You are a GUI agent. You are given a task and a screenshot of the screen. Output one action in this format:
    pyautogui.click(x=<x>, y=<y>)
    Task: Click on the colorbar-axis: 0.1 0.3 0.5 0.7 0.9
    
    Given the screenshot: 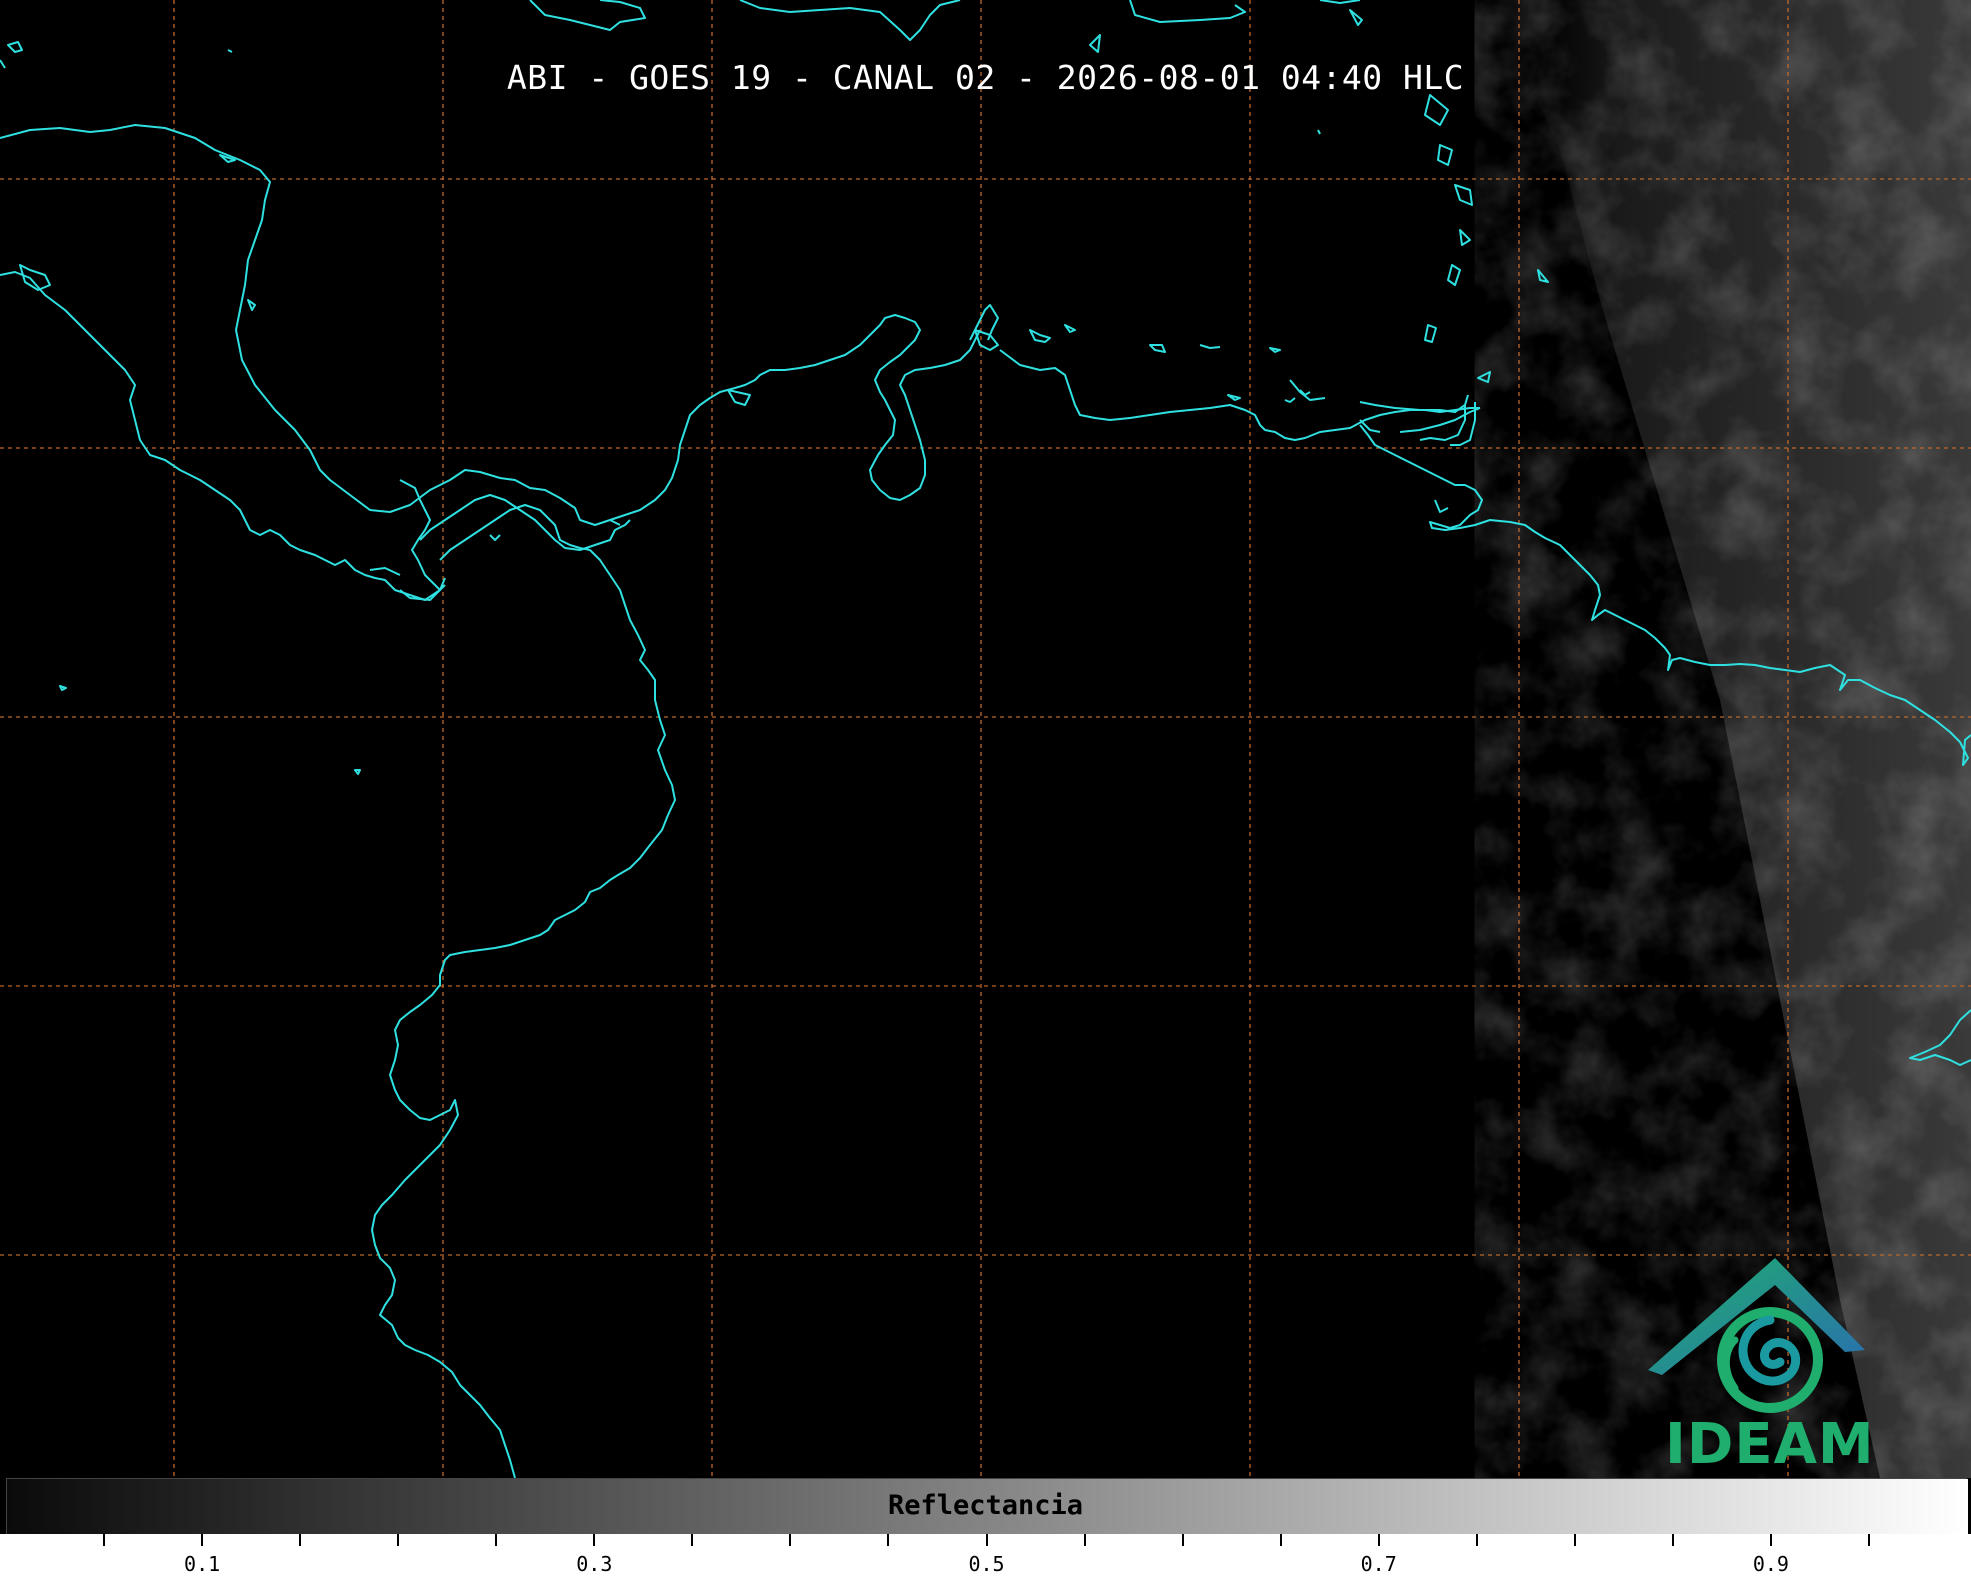 What is the action you would take?
    pyautogui.click(x=985, y=1555)
    